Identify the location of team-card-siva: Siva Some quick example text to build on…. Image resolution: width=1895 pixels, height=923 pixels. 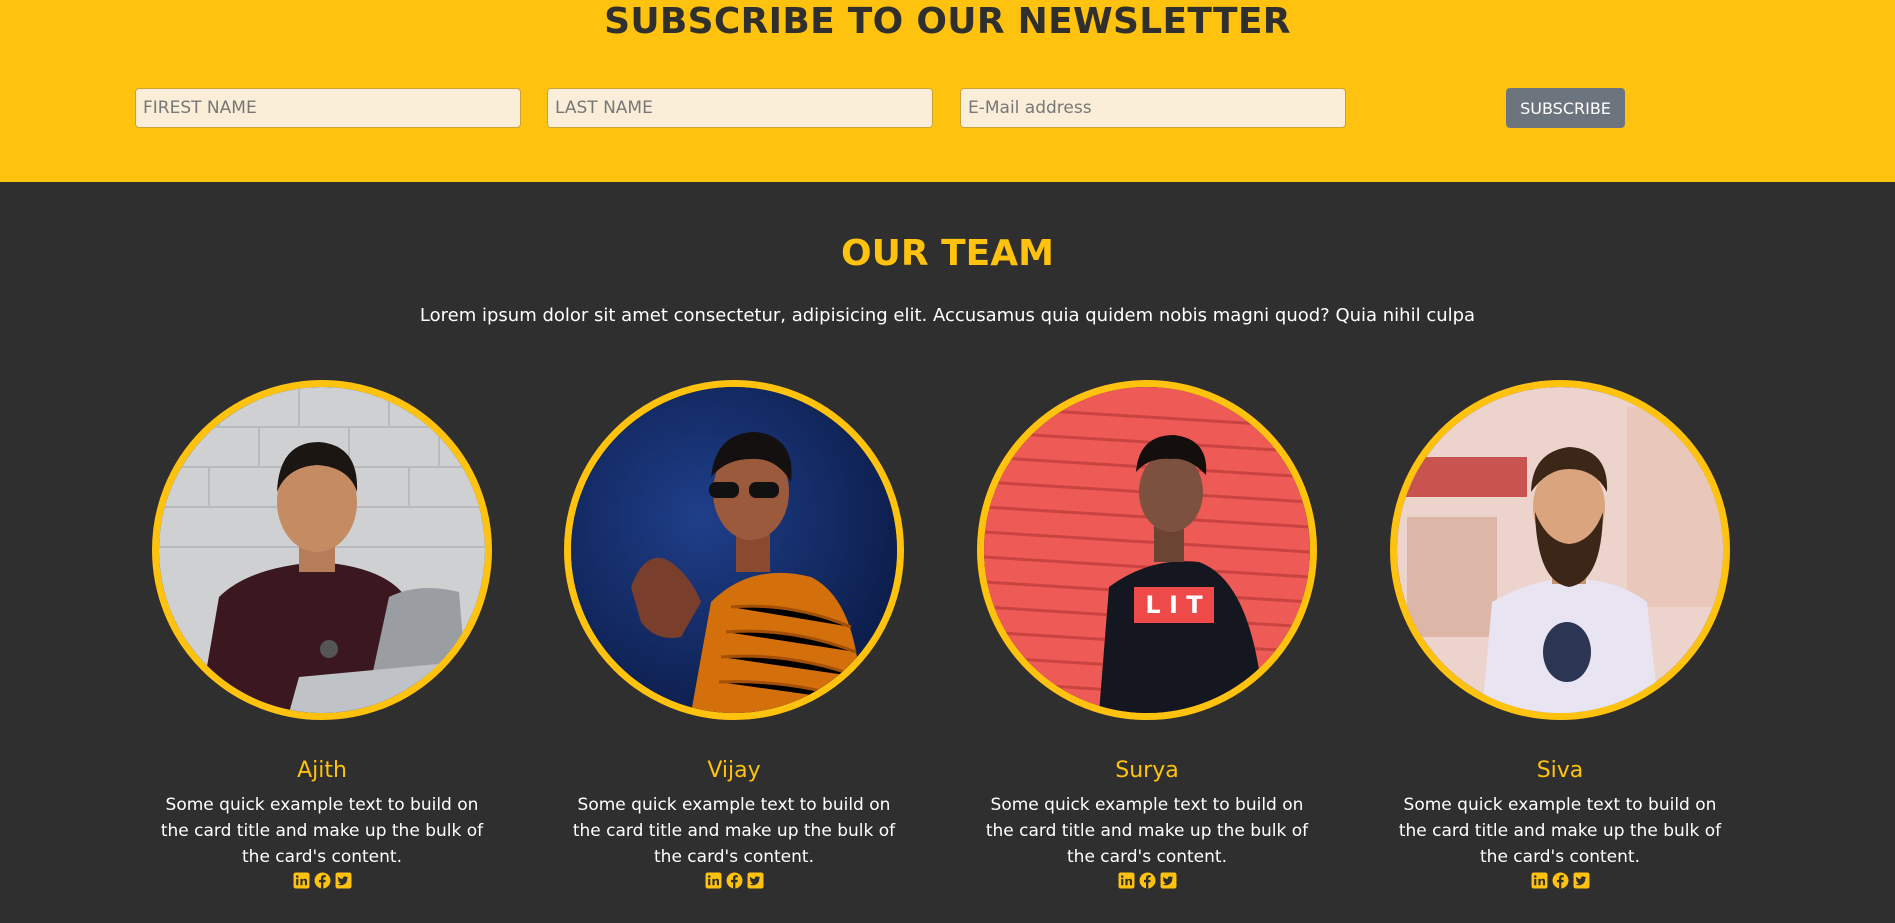
(1560, 651).